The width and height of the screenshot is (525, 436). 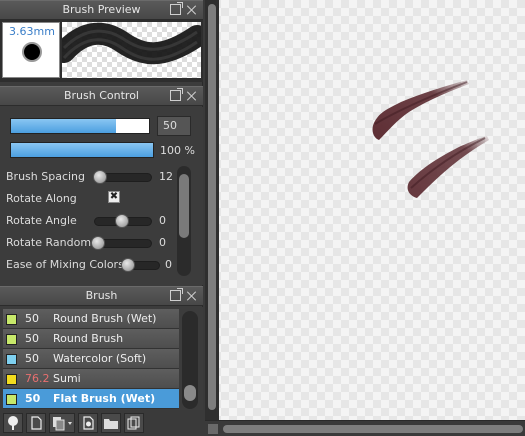 I want to click on brush-toolbar, so click(x=101, y=423).